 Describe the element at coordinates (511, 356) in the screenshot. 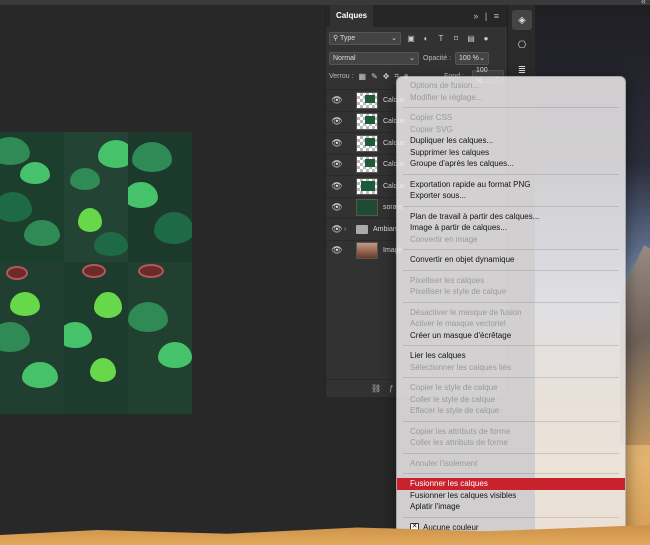

I see `menu-item: Lier les calques` at that location.